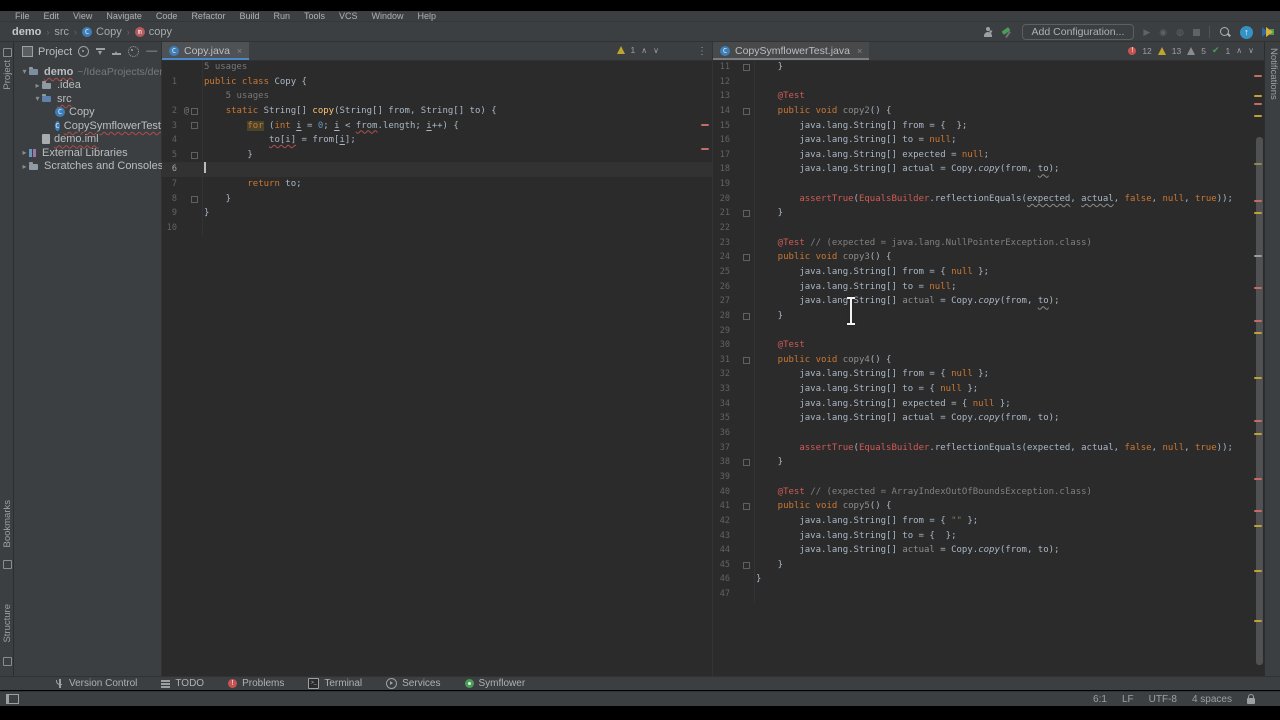 This screenshot has width=1280, height=720. What do you see at coordinates (12, 699) in the screenshot?
I see `toolwindow-toggle-icon` at bounding box center [12, 699].